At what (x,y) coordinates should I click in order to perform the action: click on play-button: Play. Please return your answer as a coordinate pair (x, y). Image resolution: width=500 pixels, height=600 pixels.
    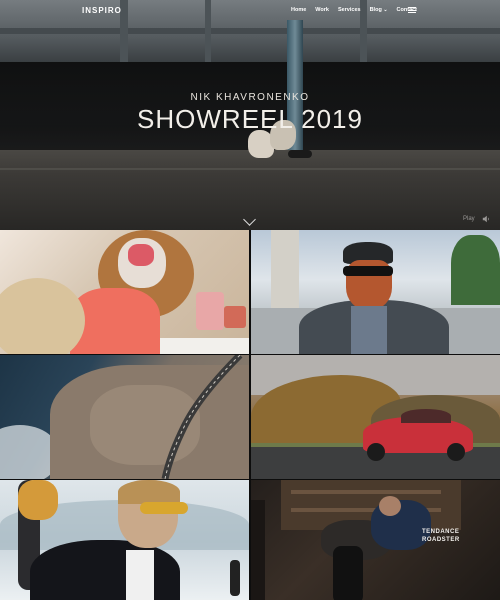
    Looking at the image, I should click on (469, 219).